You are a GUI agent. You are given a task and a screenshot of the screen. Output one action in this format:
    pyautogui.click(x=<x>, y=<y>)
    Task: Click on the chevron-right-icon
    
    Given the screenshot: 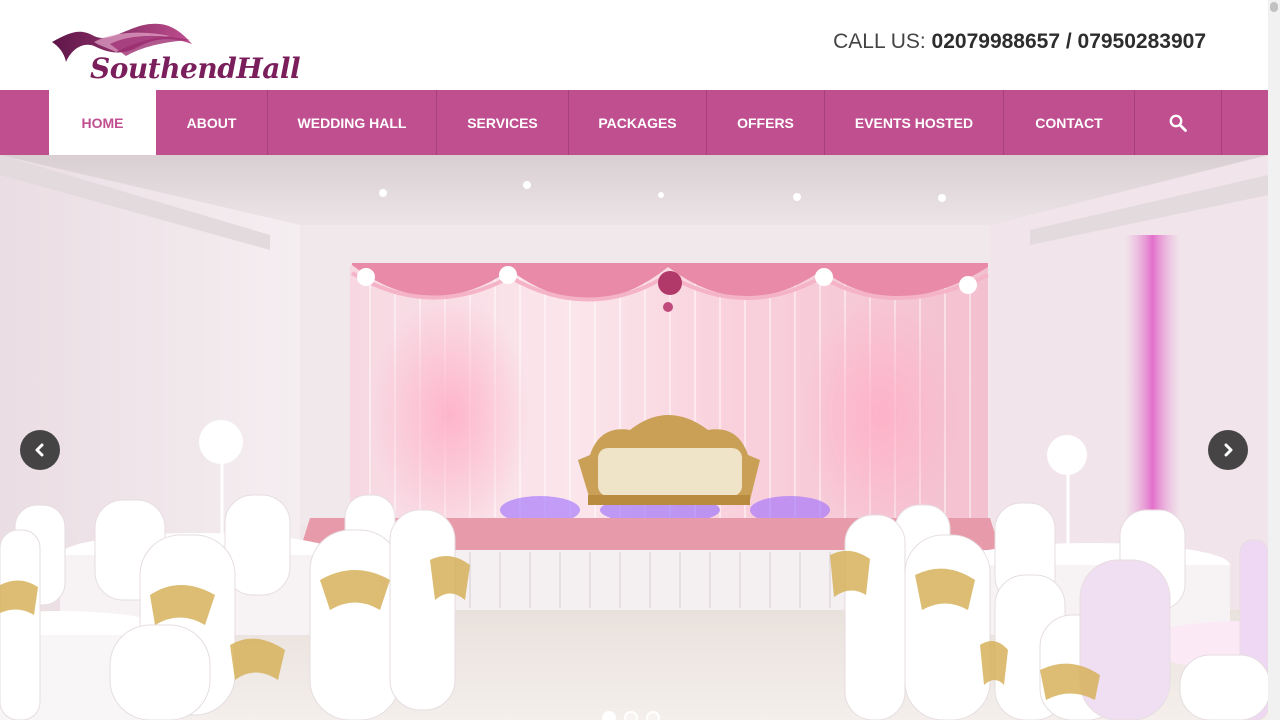 What is the action you would take?
    pyautogui.click(x=1228, y=450)
    